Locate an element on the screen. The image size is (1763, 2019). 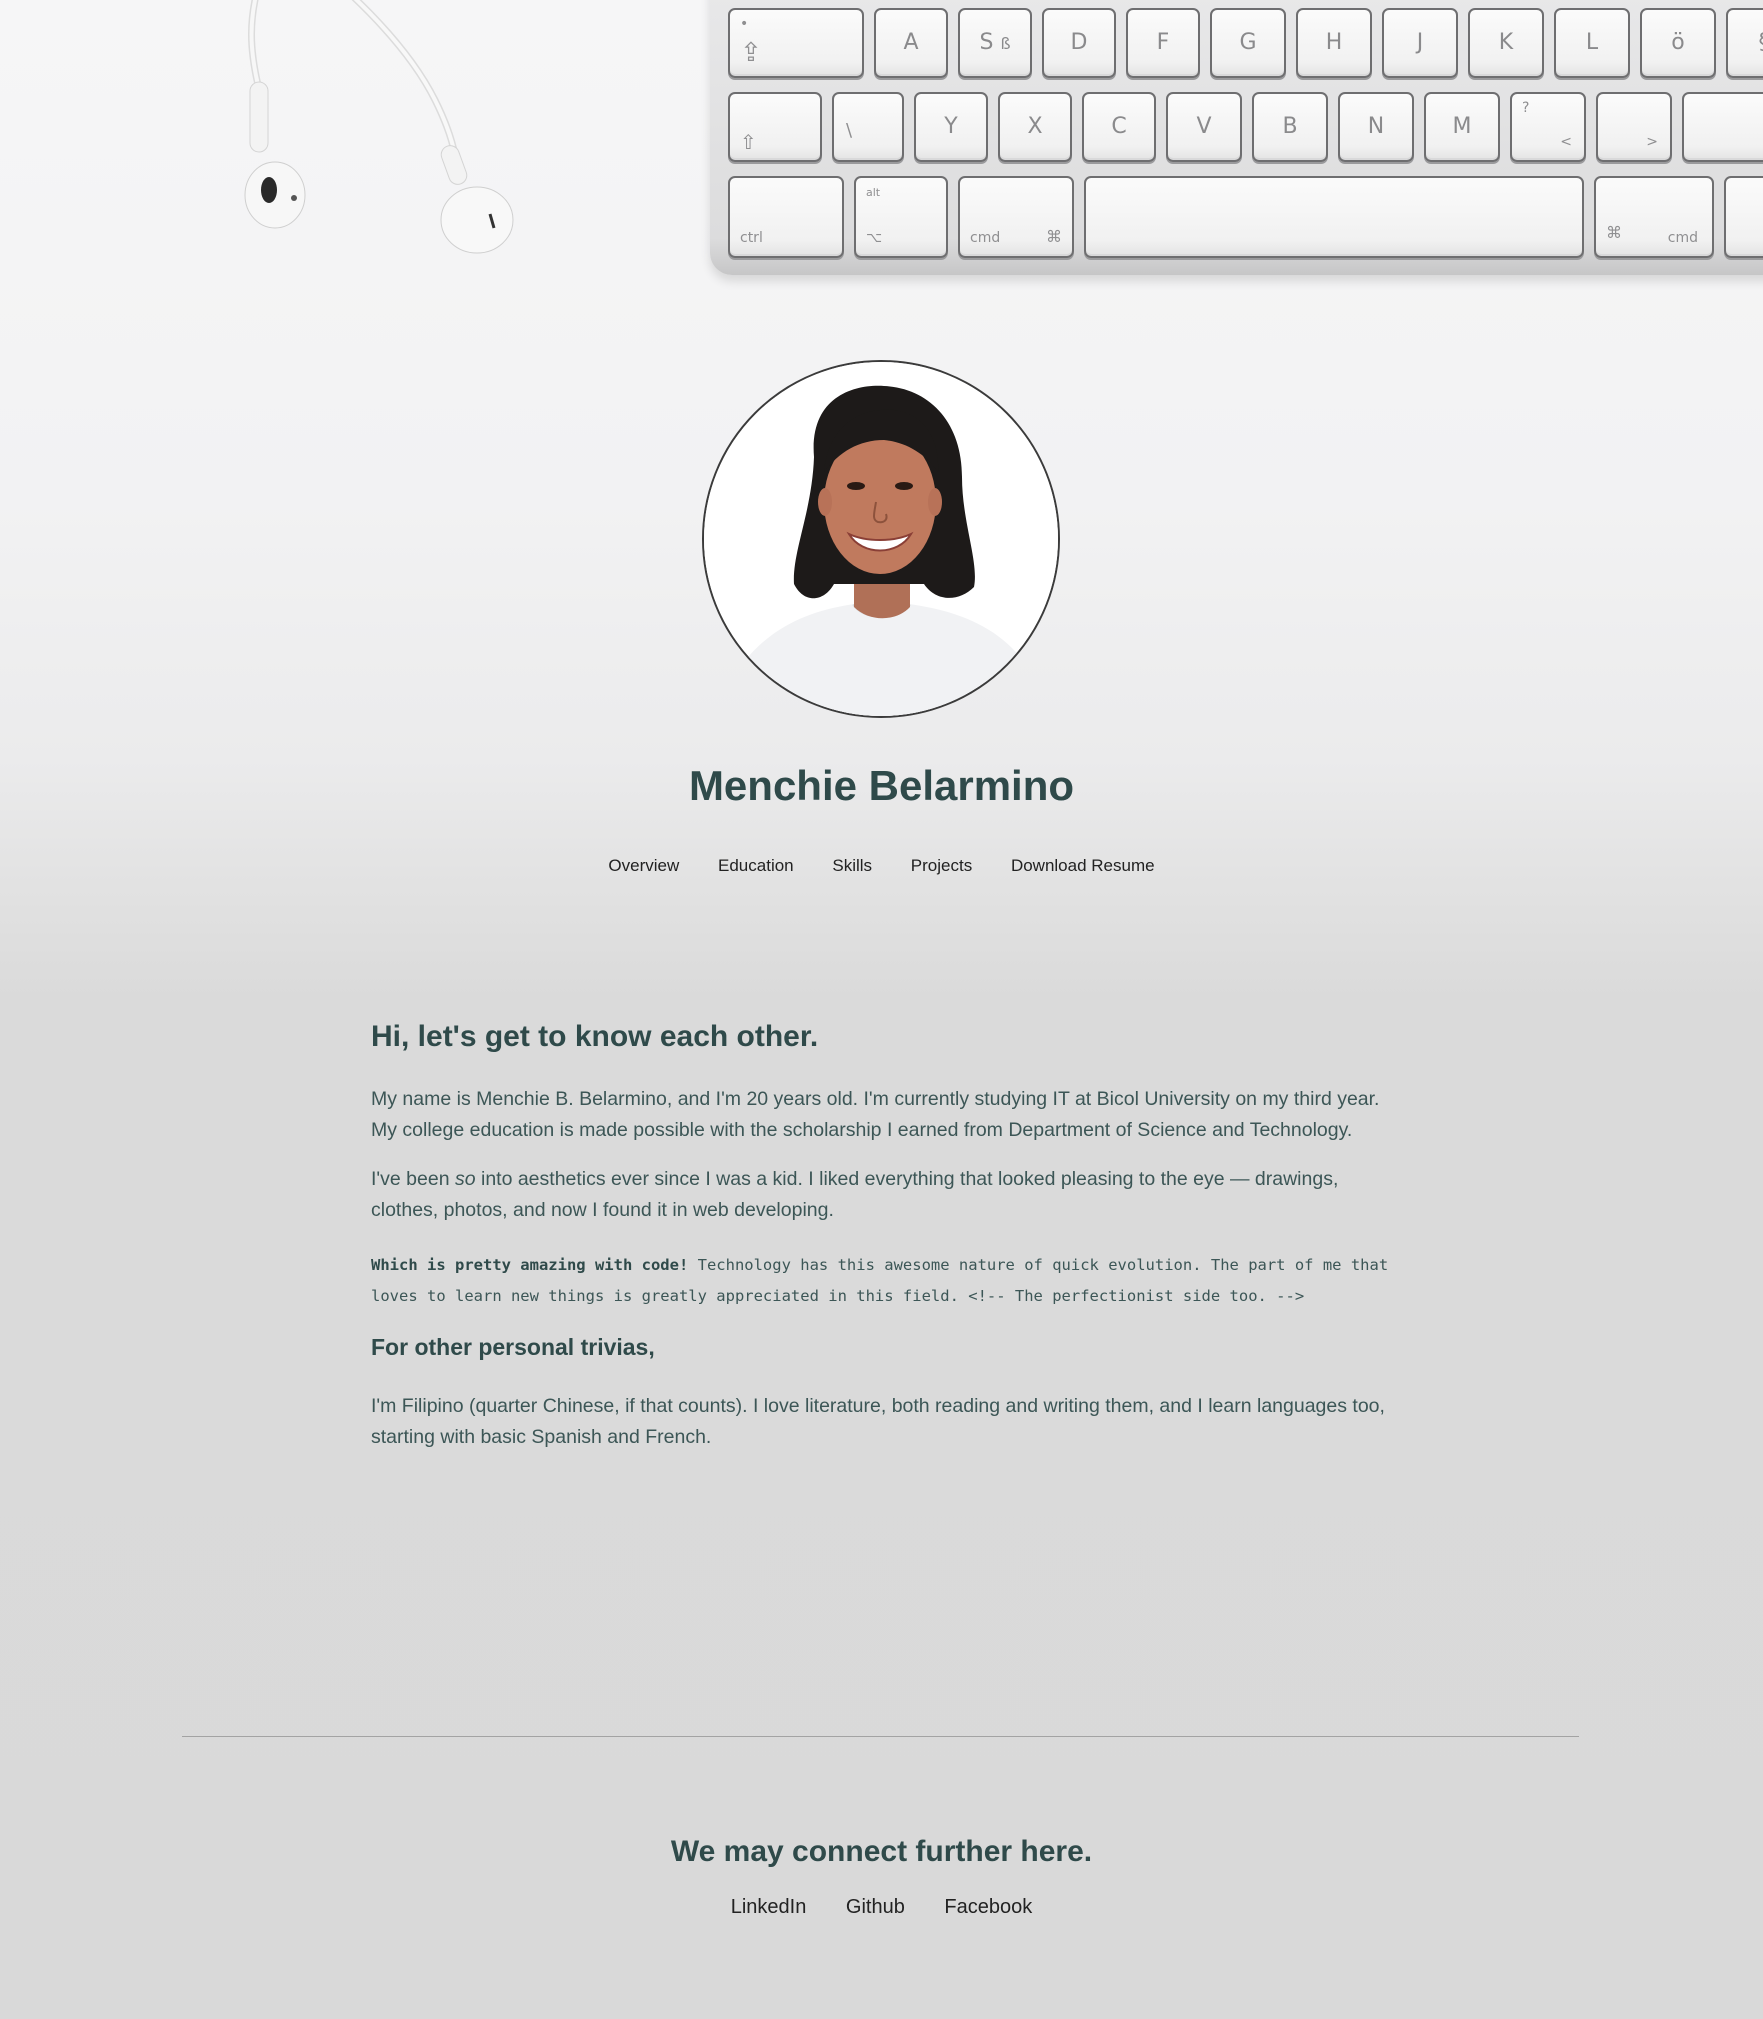
key-c: C is located at coordinates (1119, 127).